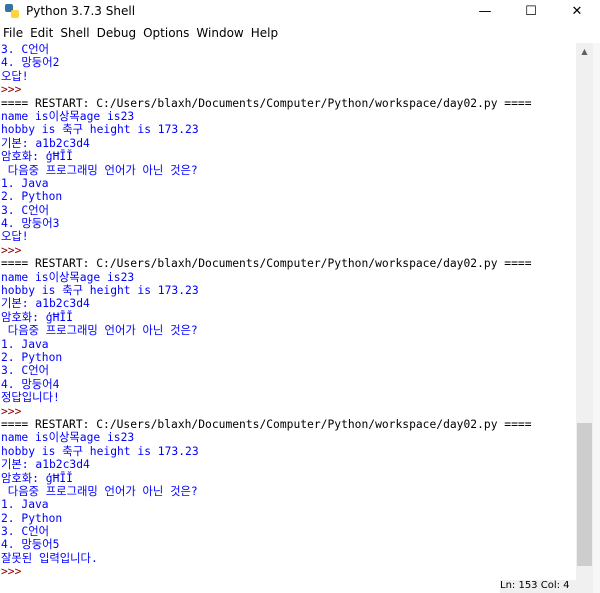 The height and width of the screenshot is (593, 600). What do you see at coordinates (49, 558) in the screenshot?
I see `shell-output-line: 잘못된 입력입니다.` at bounding box center [49, 558].